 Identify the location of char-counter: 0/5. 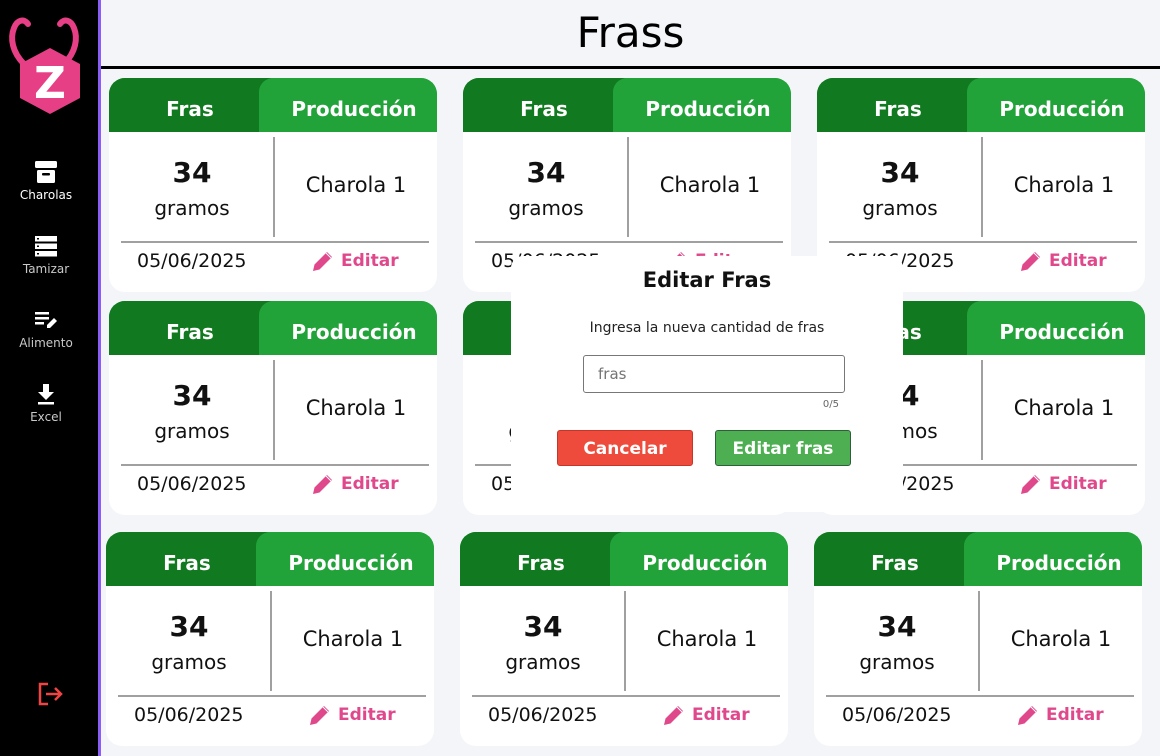
(830, 404).